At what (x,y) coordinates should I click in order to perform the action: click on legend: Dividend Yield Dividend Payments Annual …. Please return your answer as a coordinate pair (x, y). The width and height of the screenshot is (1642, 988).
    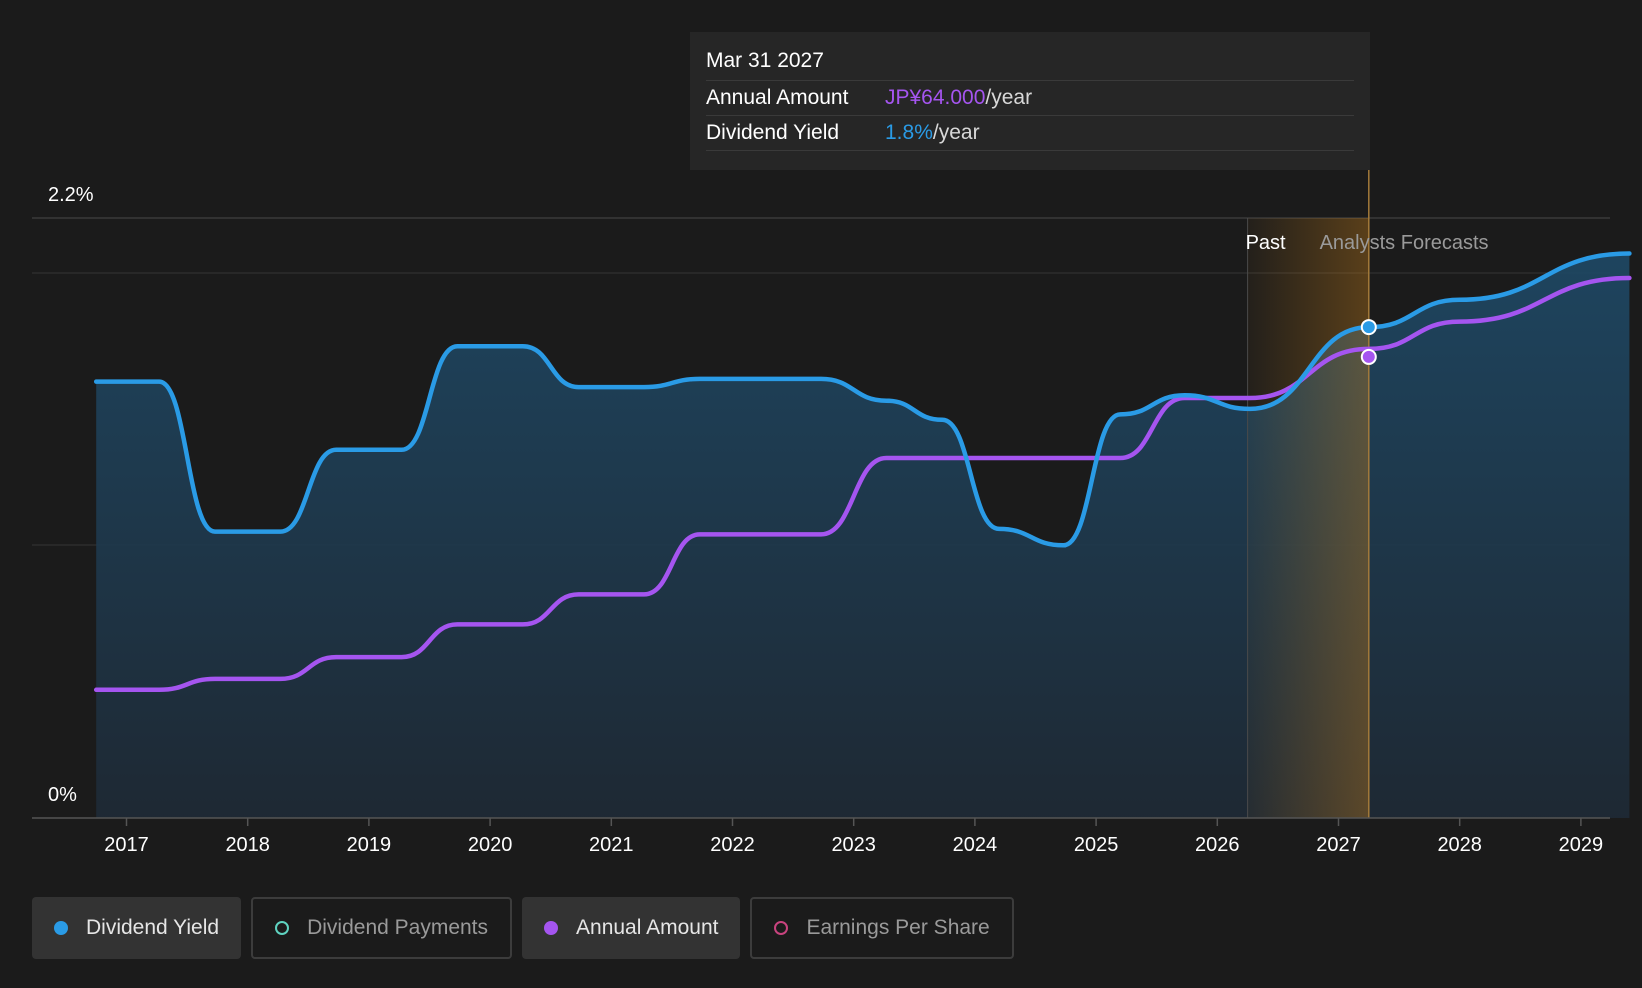
    Looking at the image, I should click on (523, 928).